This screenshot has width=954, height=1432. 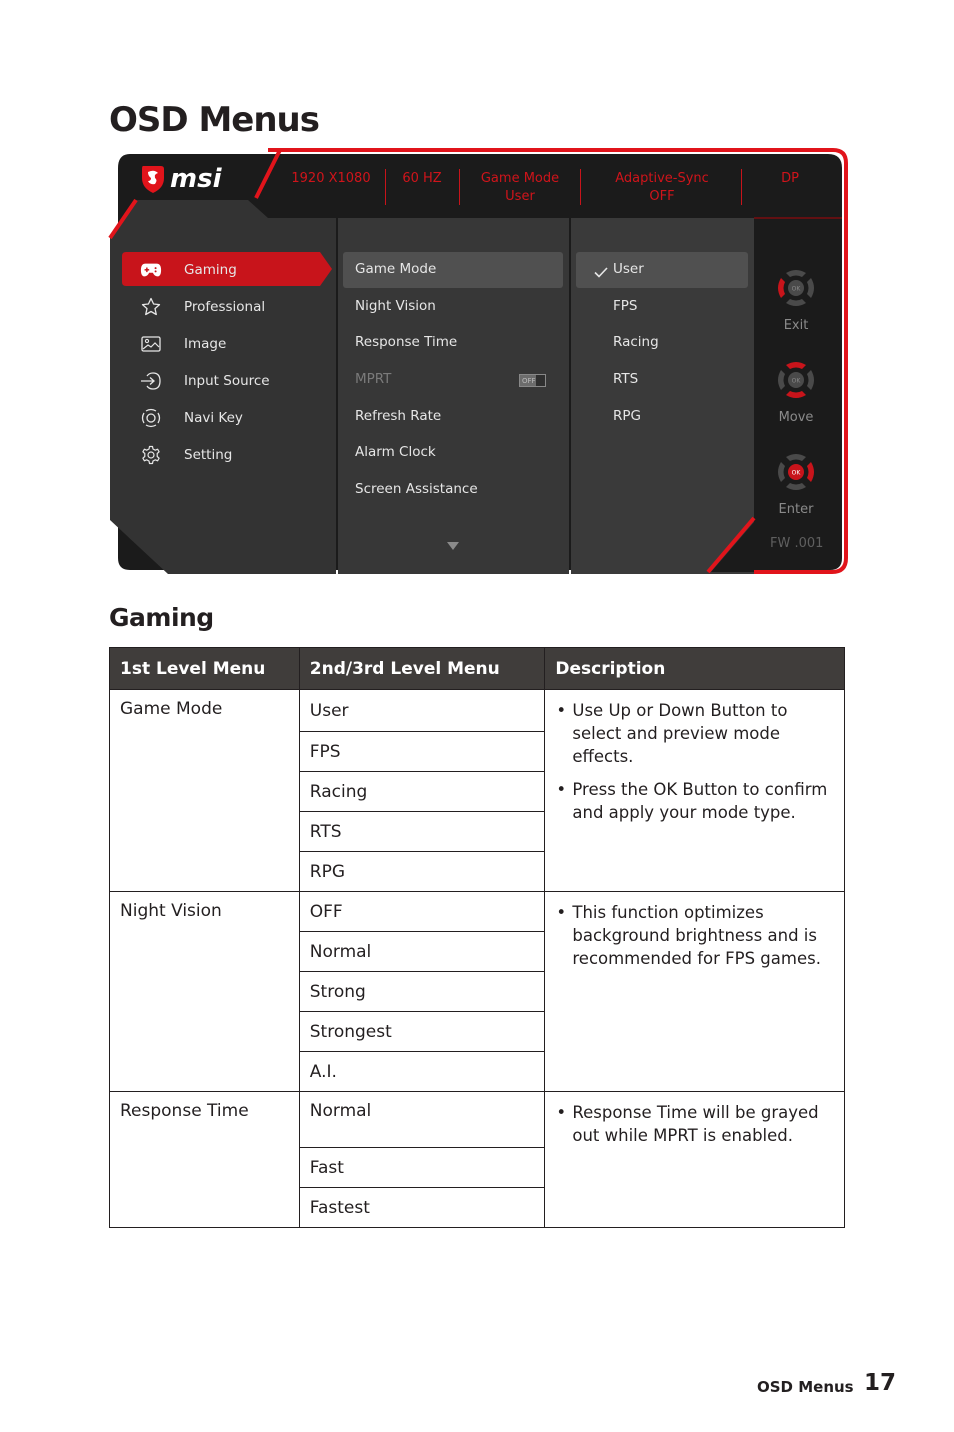 I want to click on msi-logo: msi, so click(x=195, y=179).